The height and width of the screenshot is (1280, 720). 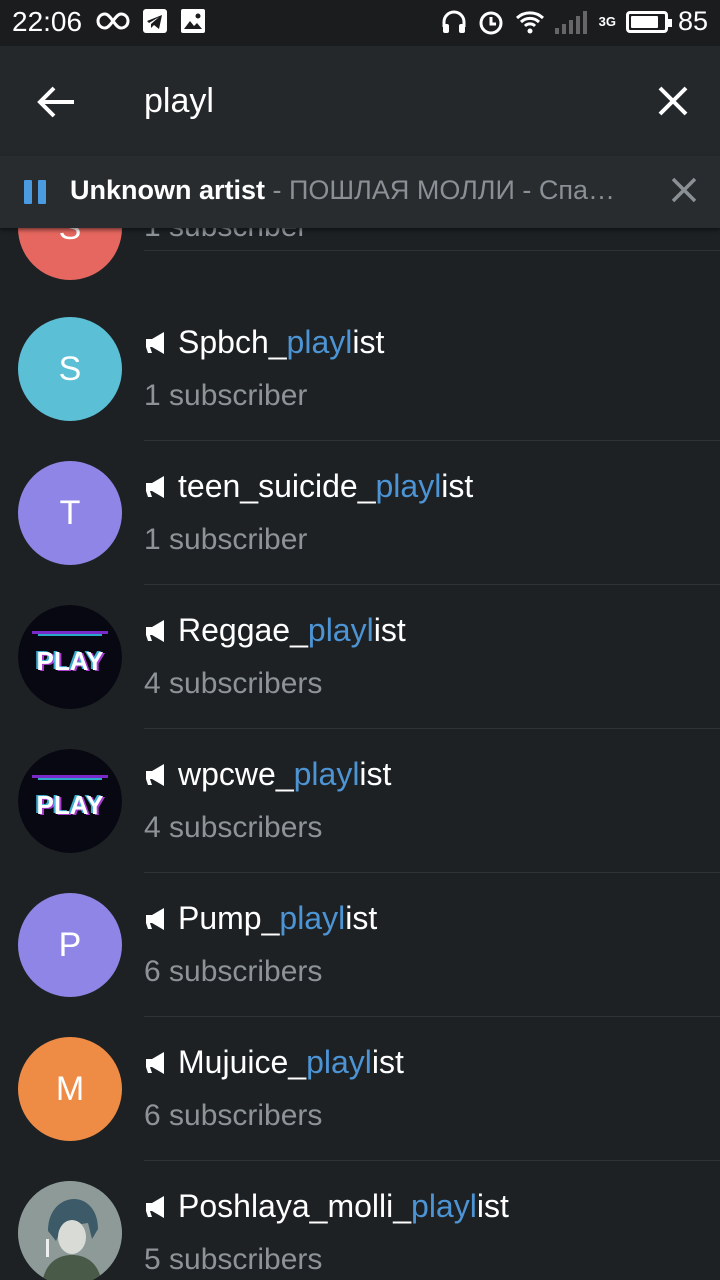 What do you see at coordinates (308, 486) in the screenshot?
I see `channel-title: teen_suicide_ playl ist` at bounding box center [308, 486].